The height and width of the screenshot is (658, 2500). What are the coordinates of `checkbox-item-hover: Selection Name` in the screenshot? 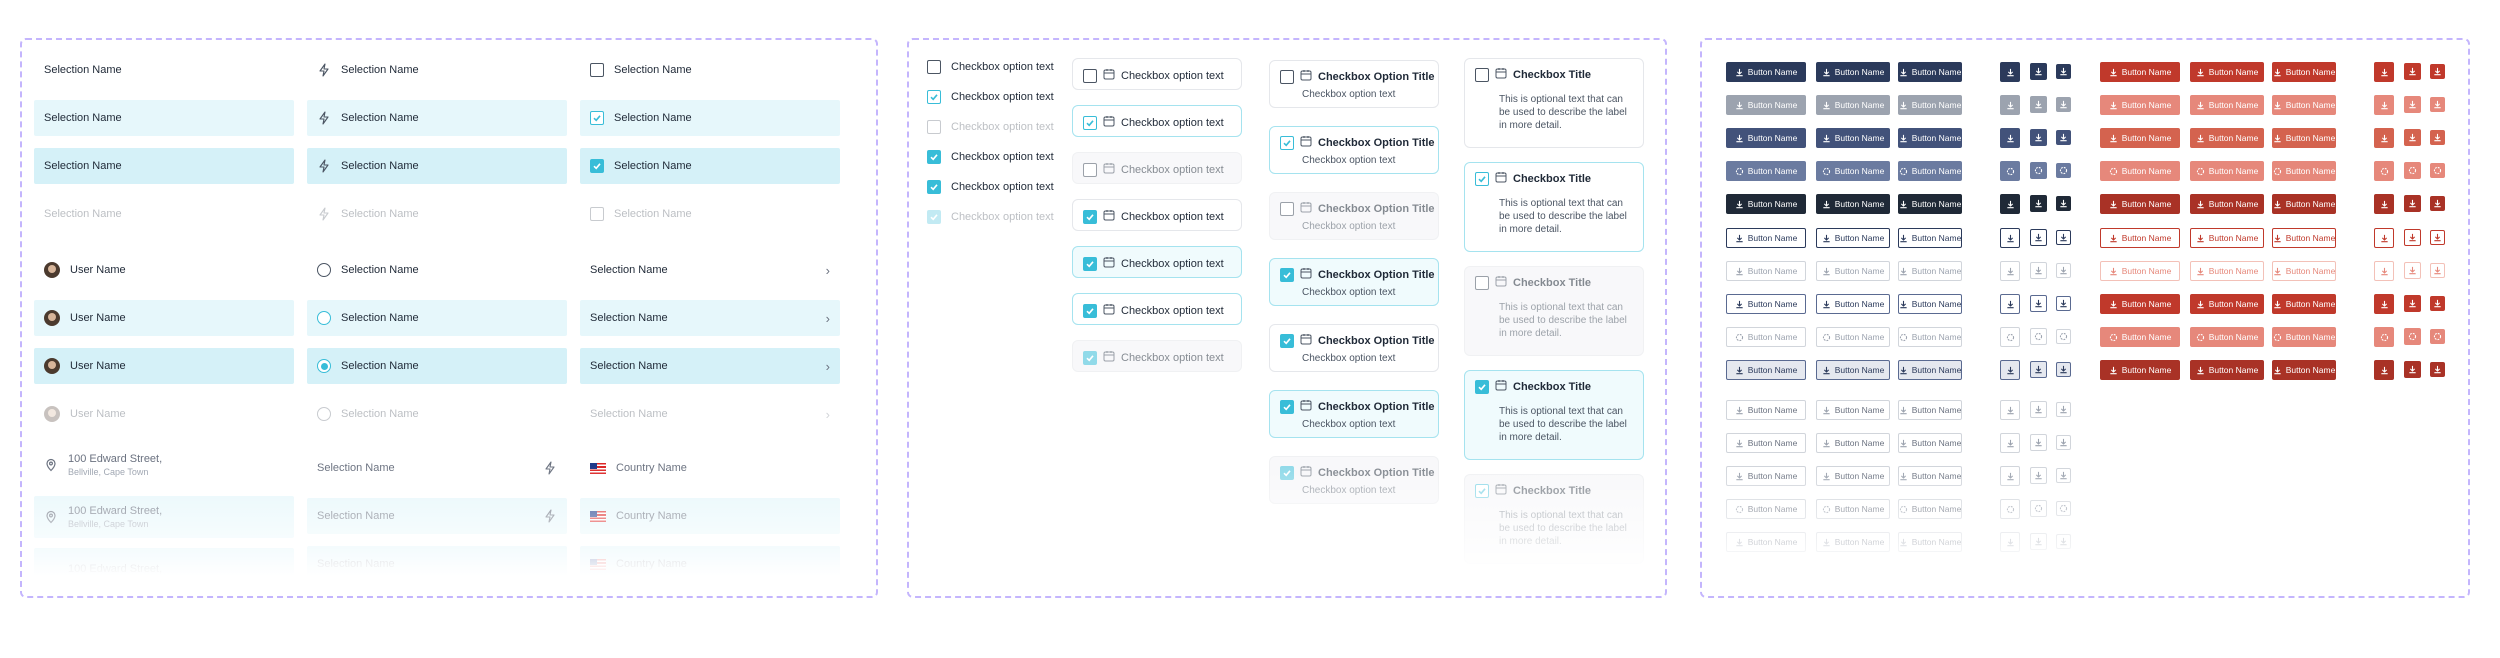 It's located at (710, 118).